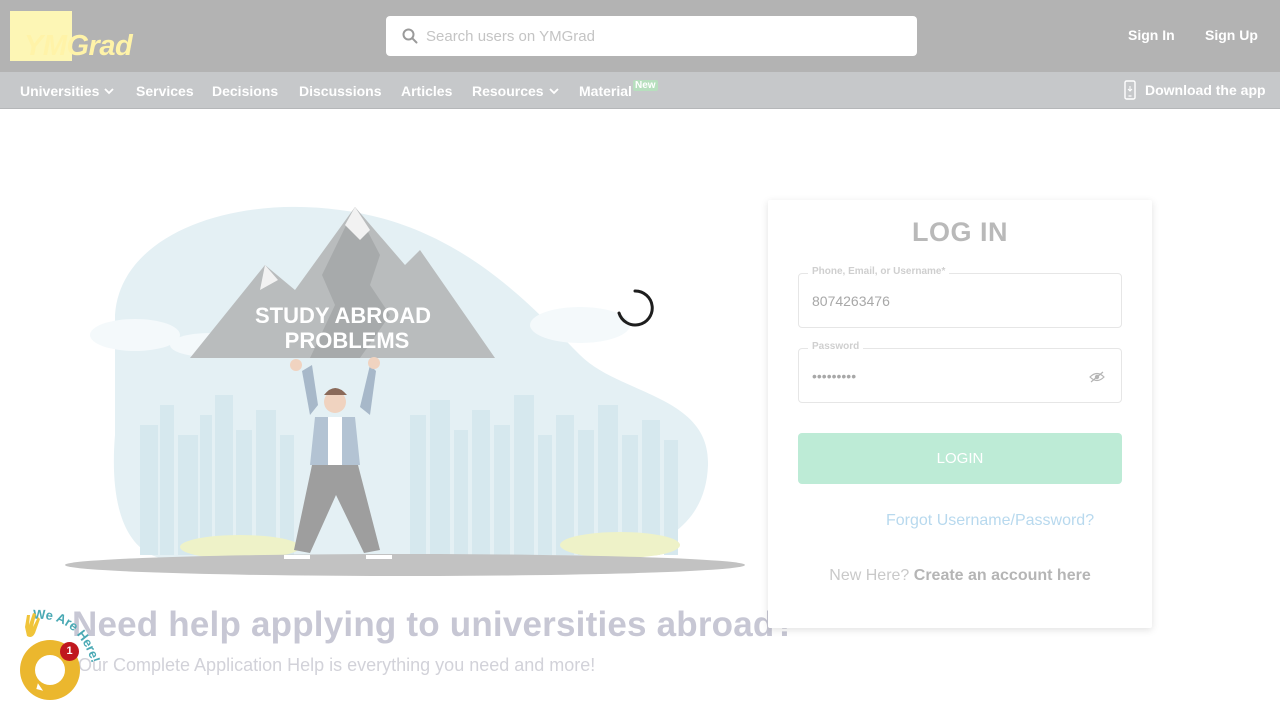 This screenshot has width=1280, height=720. What do you see at coordinates (343, 315) in the screenshot?
I see `illustration-text-1: STUDY ABROAD` at bounding box center [343, 315].